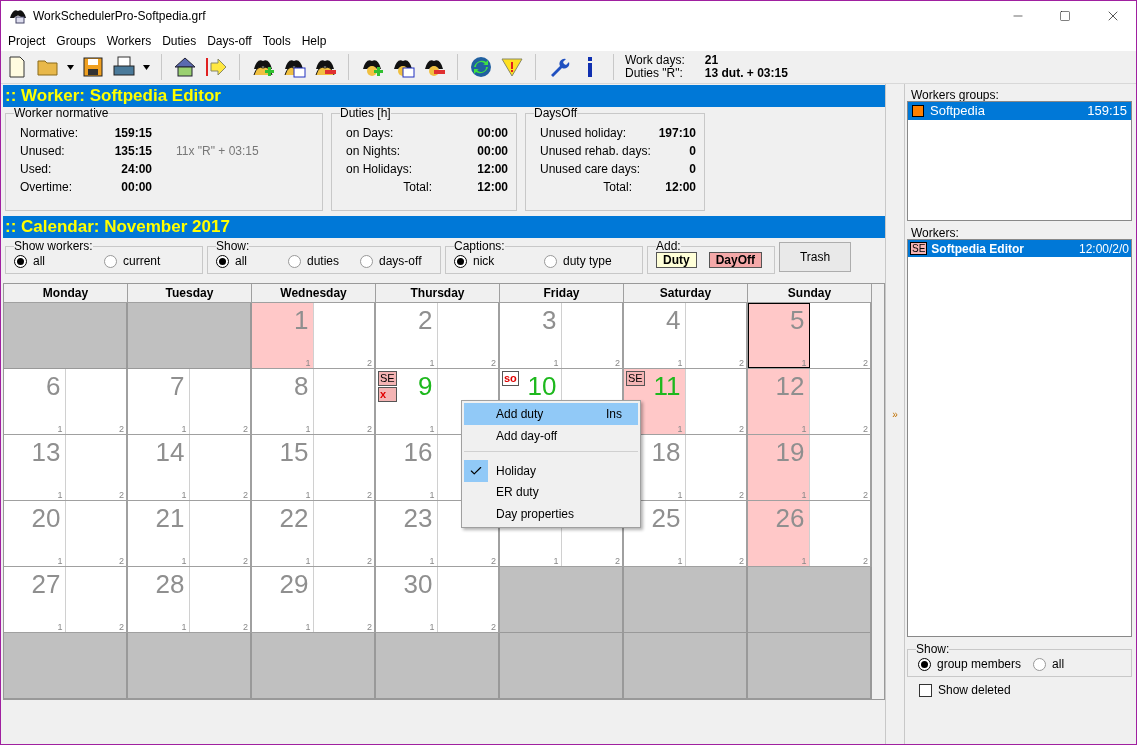 The height and width of the screenshot is (745, 1137). Describe the element at coordinates (120, 16) in the screenshot. I see `window-title: WorkSchedulerPro-Softpedia.grf` at that location.